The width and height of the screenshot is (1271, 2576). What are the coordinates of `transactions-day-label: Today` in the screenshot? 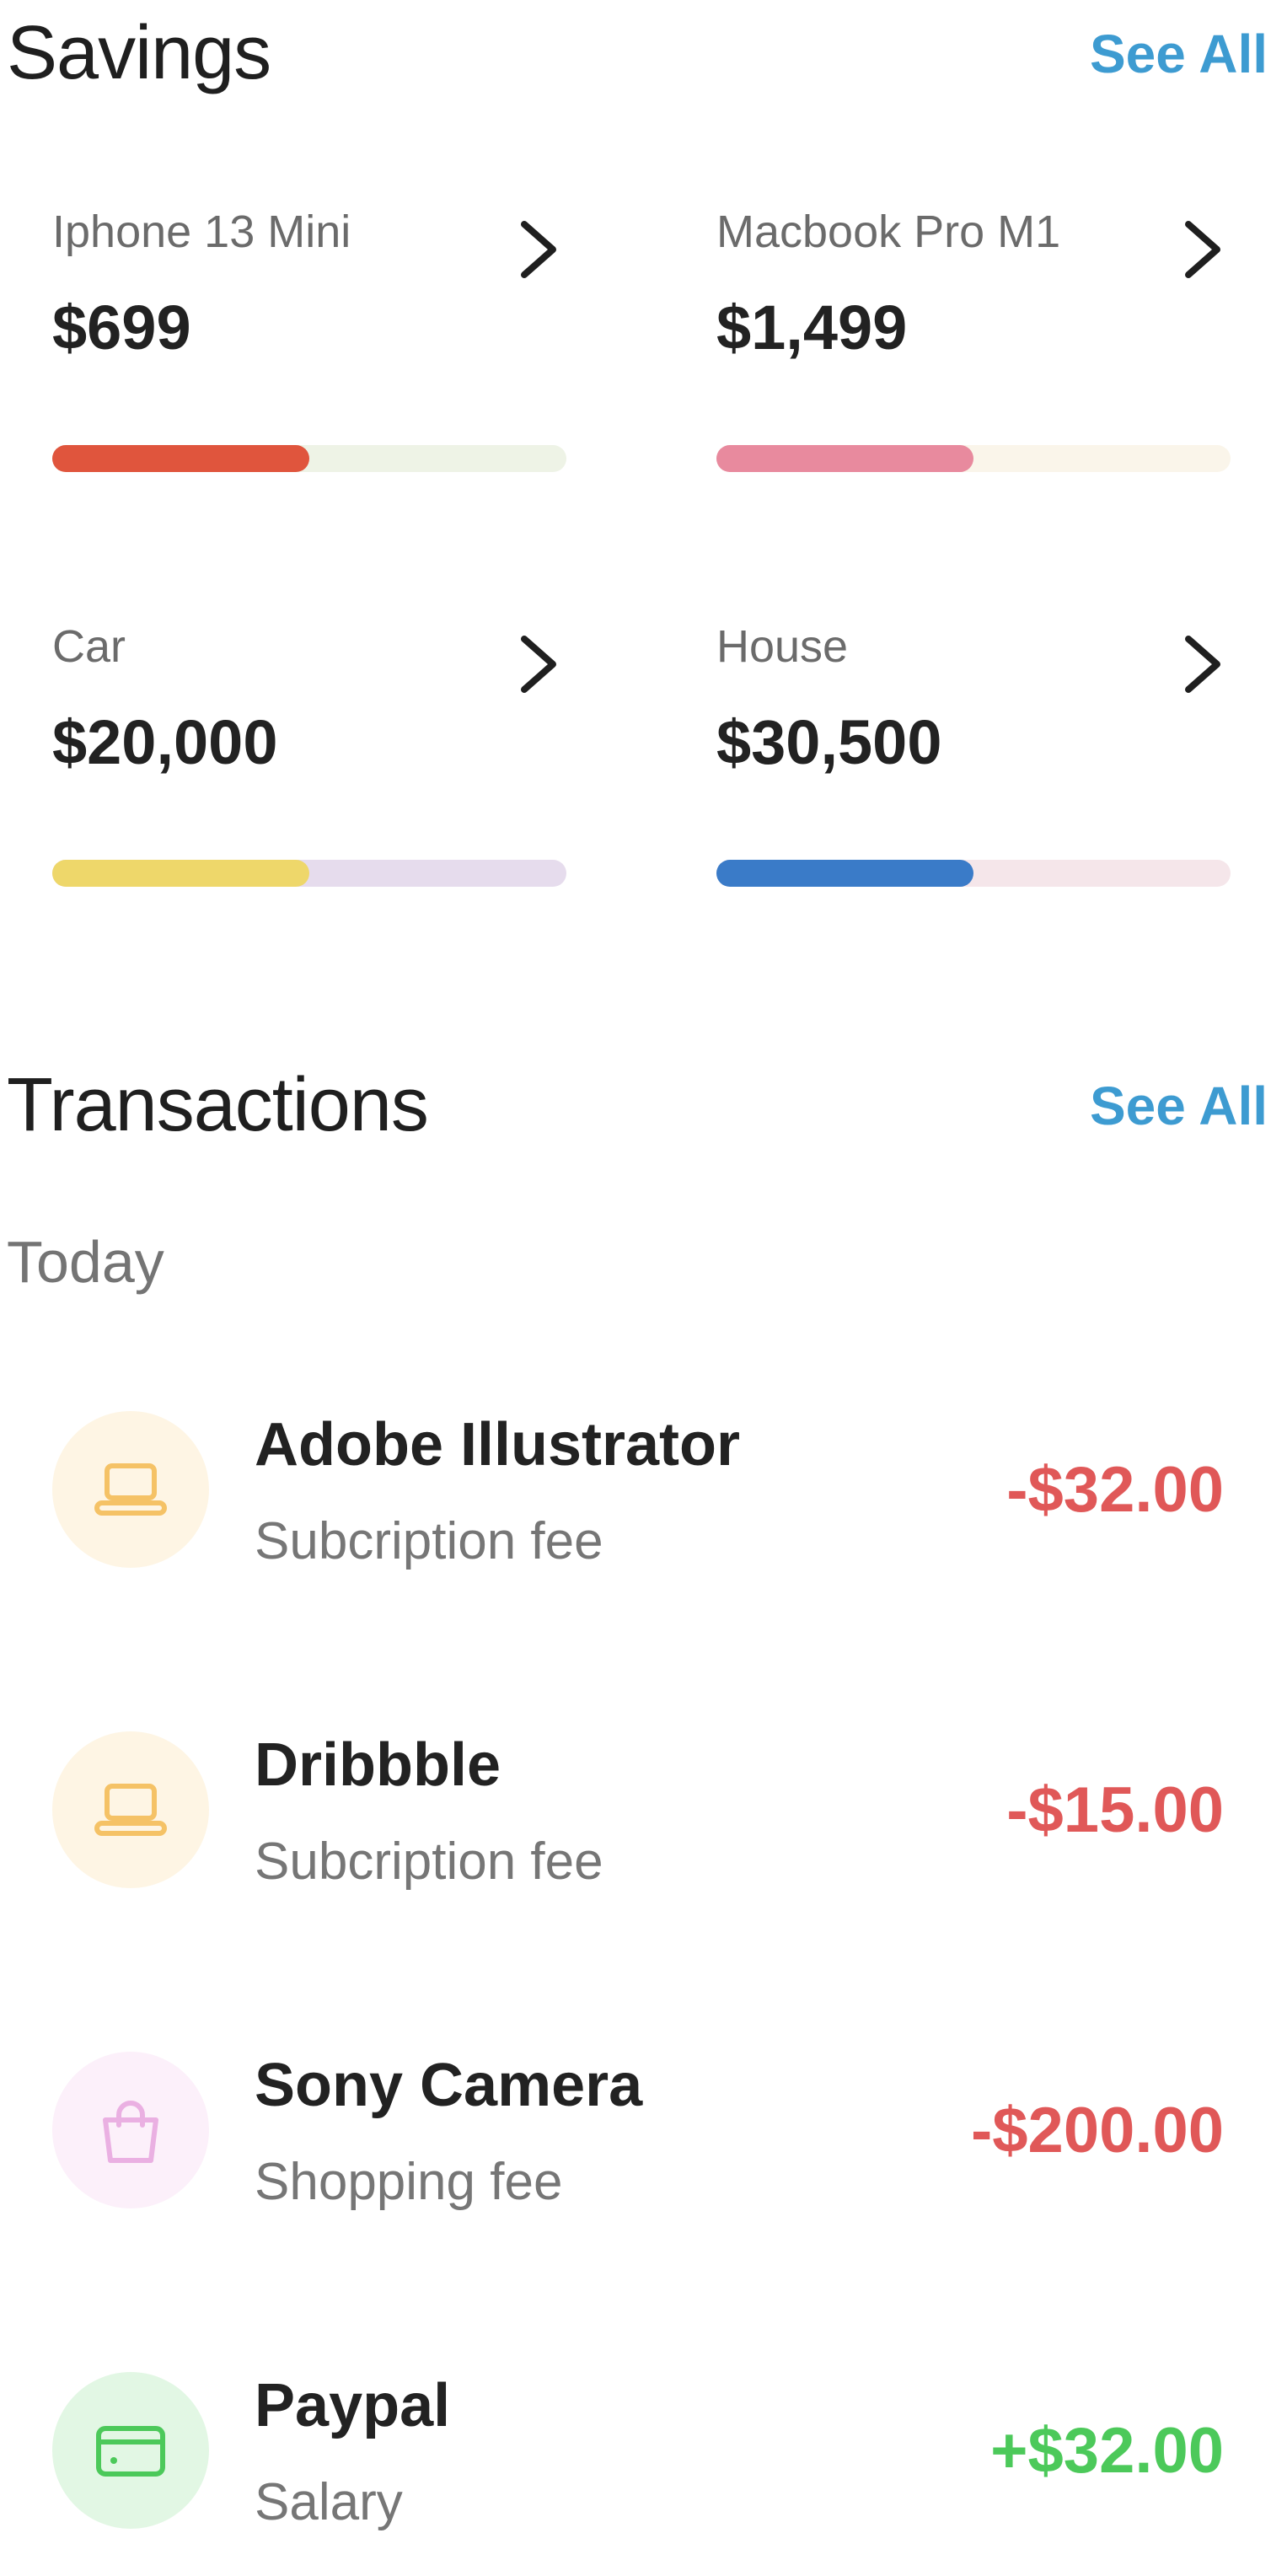 It's located at (86, 1262).